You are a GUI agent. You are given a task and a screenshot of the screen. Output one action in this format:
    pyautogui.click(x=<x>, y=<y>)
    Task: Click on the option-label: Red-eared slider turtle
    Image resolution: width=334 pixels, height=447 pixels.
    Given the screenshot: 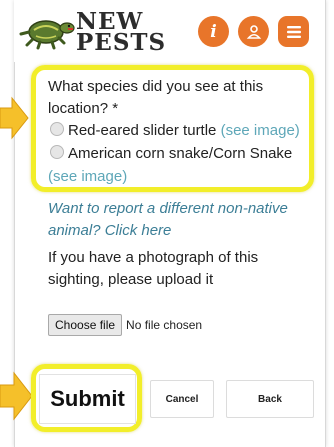 What is the action you would take?
    pyautogui.click(x=142, y=130)
    